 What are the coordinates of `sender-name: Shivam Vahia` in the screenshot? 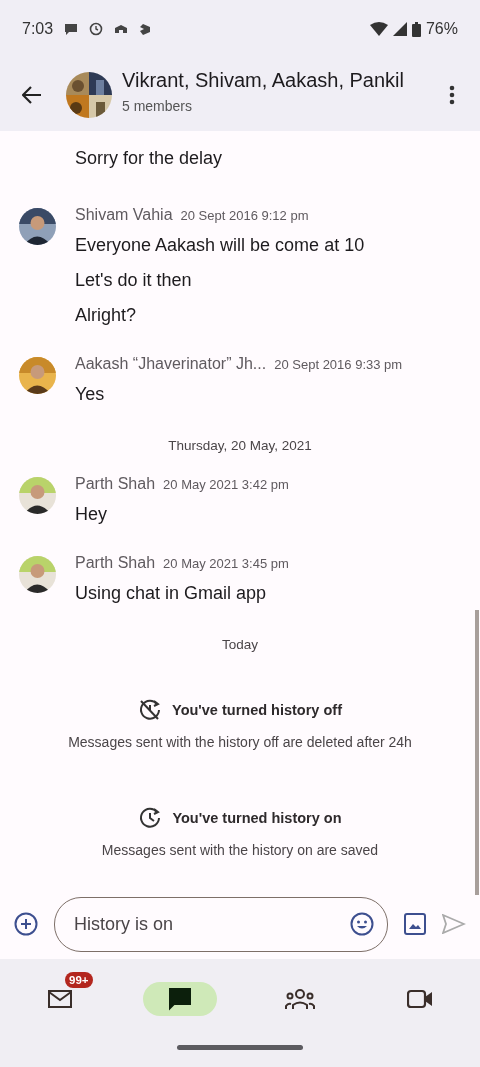 It's located at (124, 215).